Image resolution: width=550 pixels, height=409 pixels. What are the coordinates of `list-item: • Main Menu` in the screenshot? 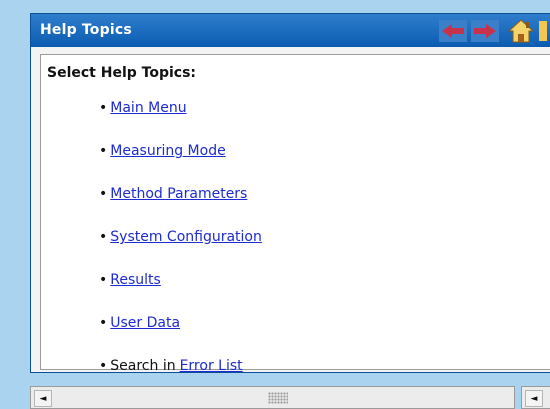 It's located at (180, 120).